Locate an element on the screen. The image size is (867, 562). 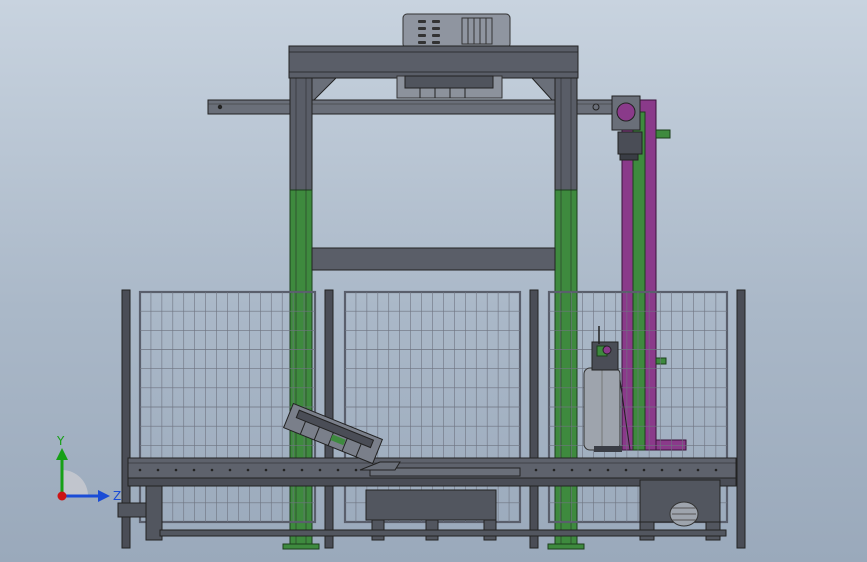
coordinate-triad-icon: Y Z is located at coordinates (88, 468).